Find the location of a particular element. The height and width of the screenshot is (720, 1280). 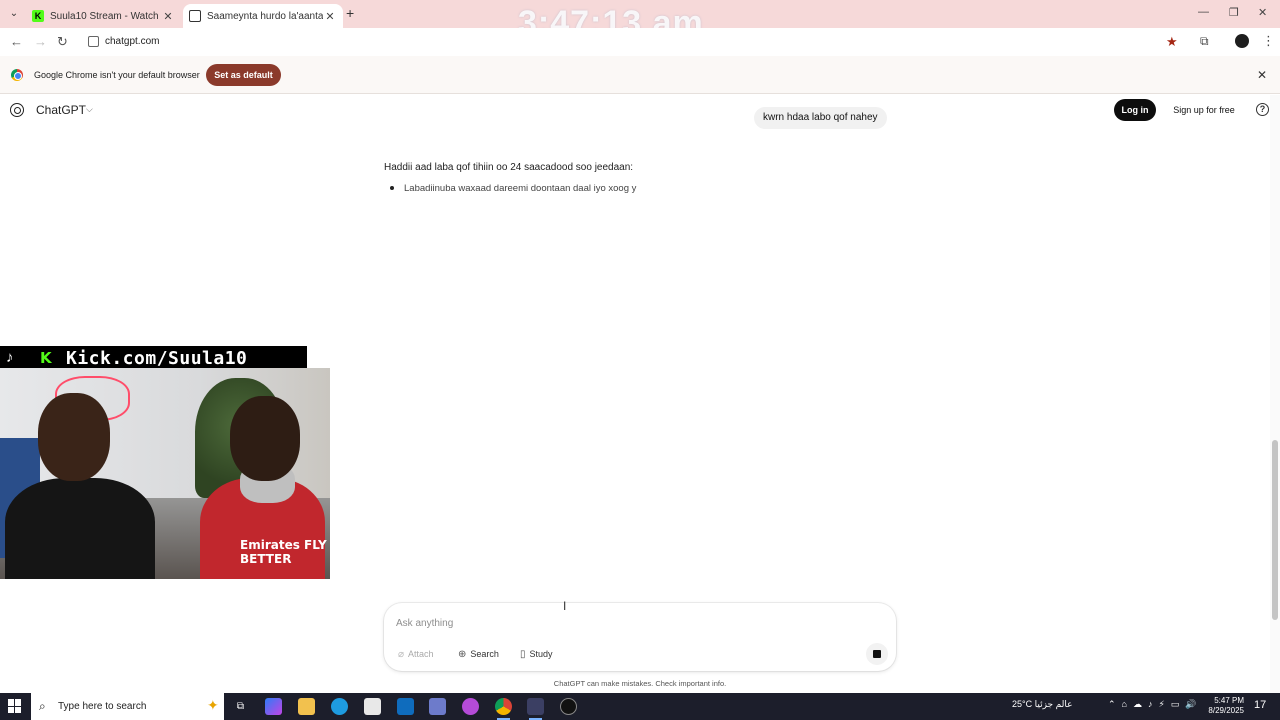

chatgpt-logo-icon is located at coordinates (17, 110).